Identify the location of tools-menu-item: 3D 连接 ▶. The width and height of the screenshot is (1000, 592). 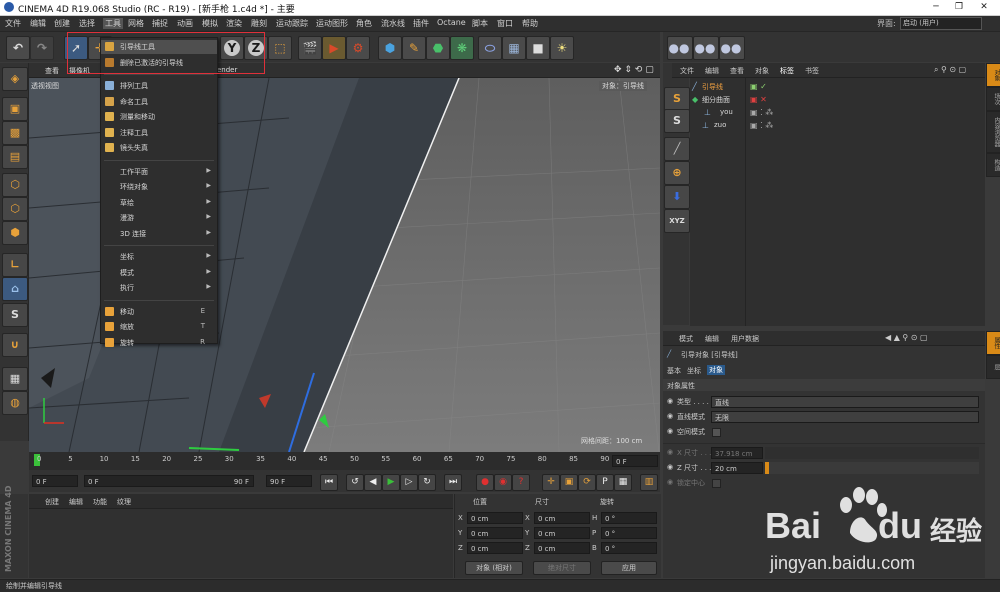
(159, 234).